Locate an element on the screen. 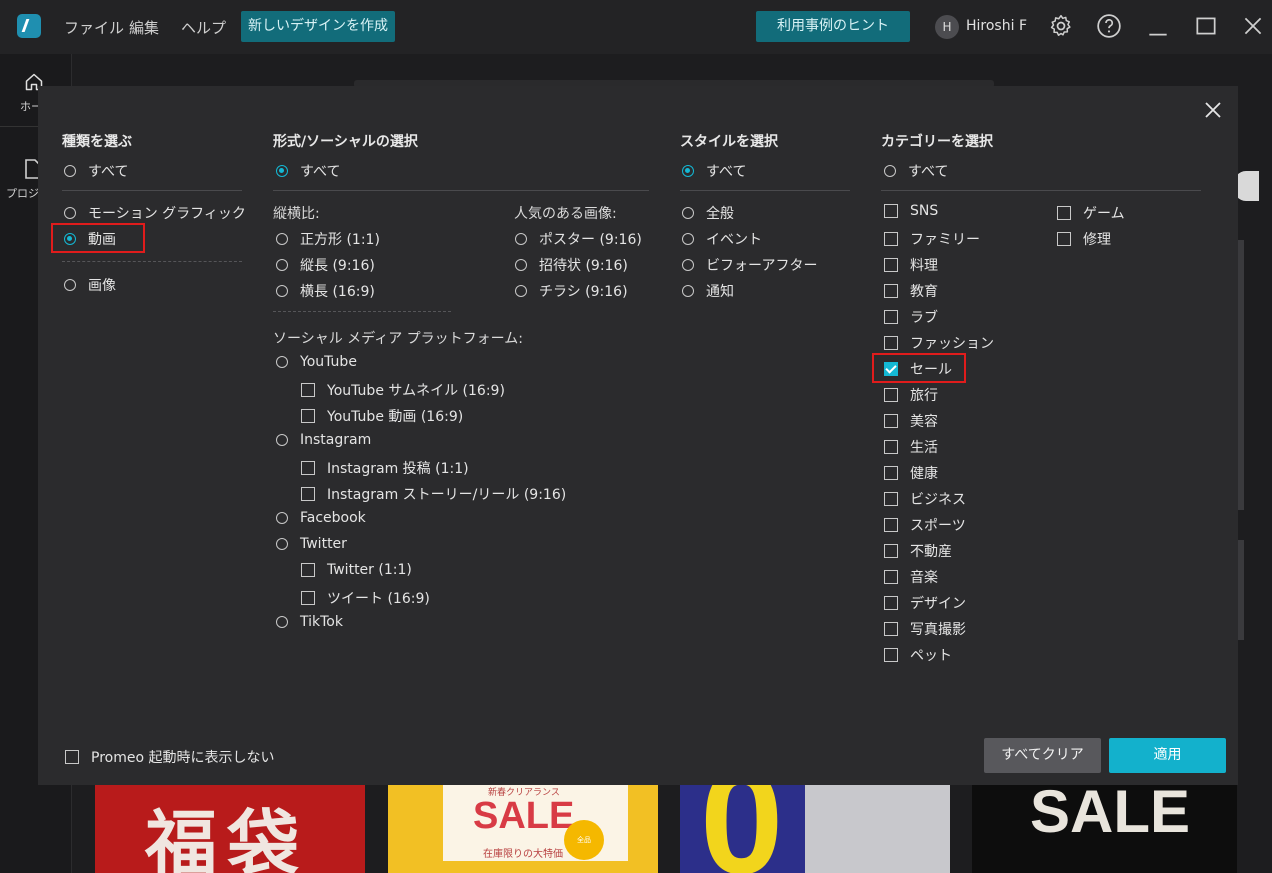 The height and width of the screenshot is (873, 1272). category-label: 写真撮影 is located at coordinates (938, 630).